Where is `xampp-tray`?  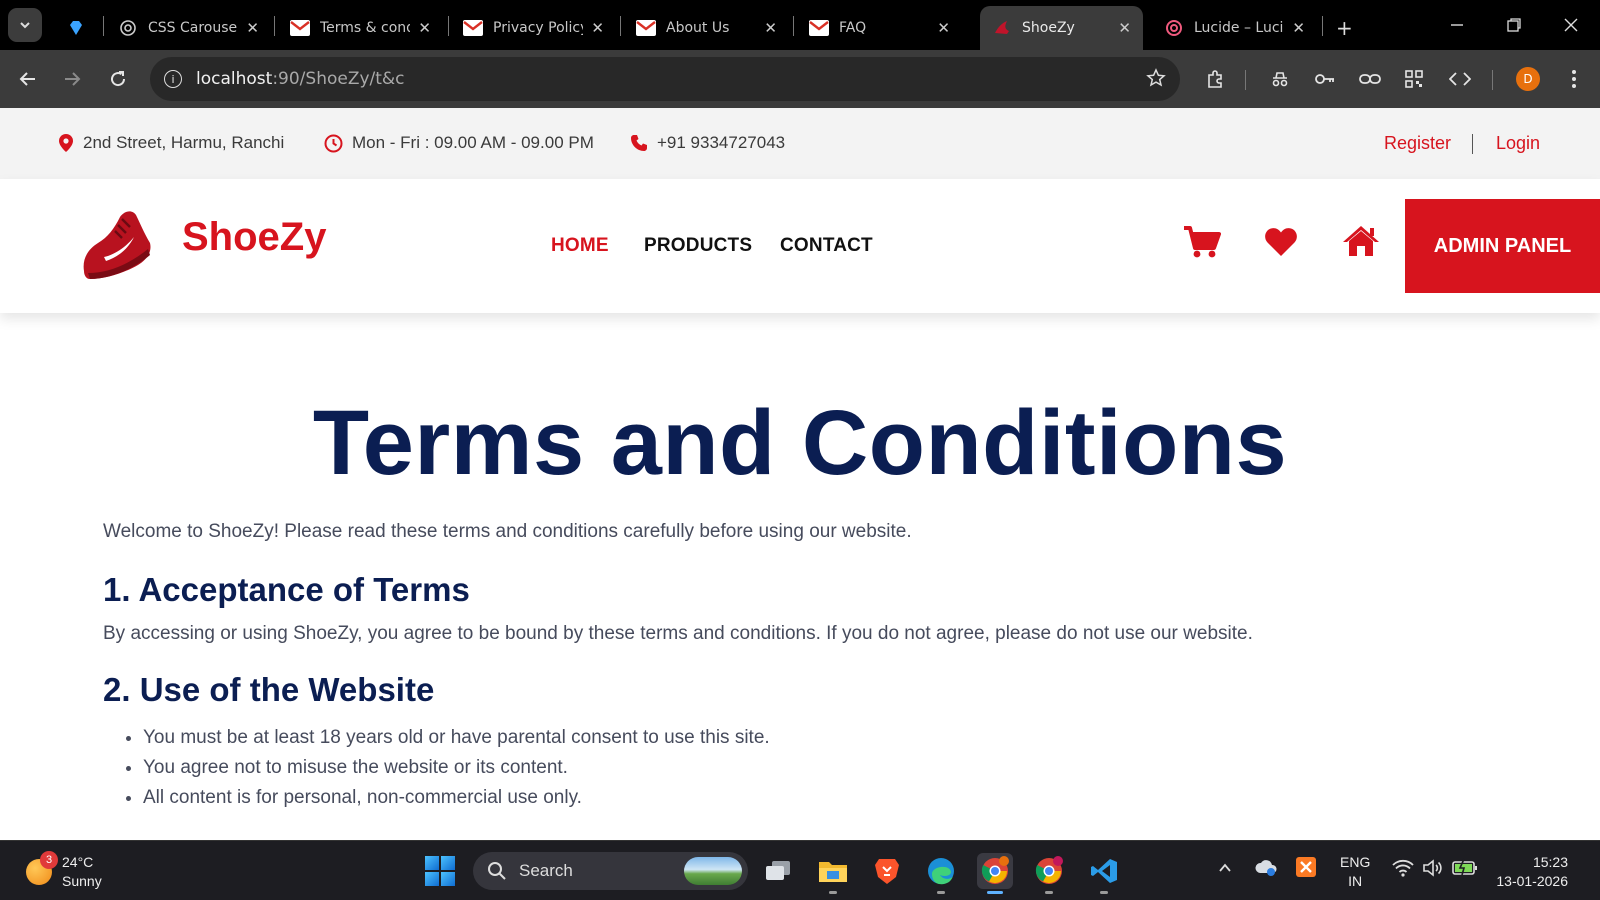
xampp-tray is located at coordinates (1306, 869).